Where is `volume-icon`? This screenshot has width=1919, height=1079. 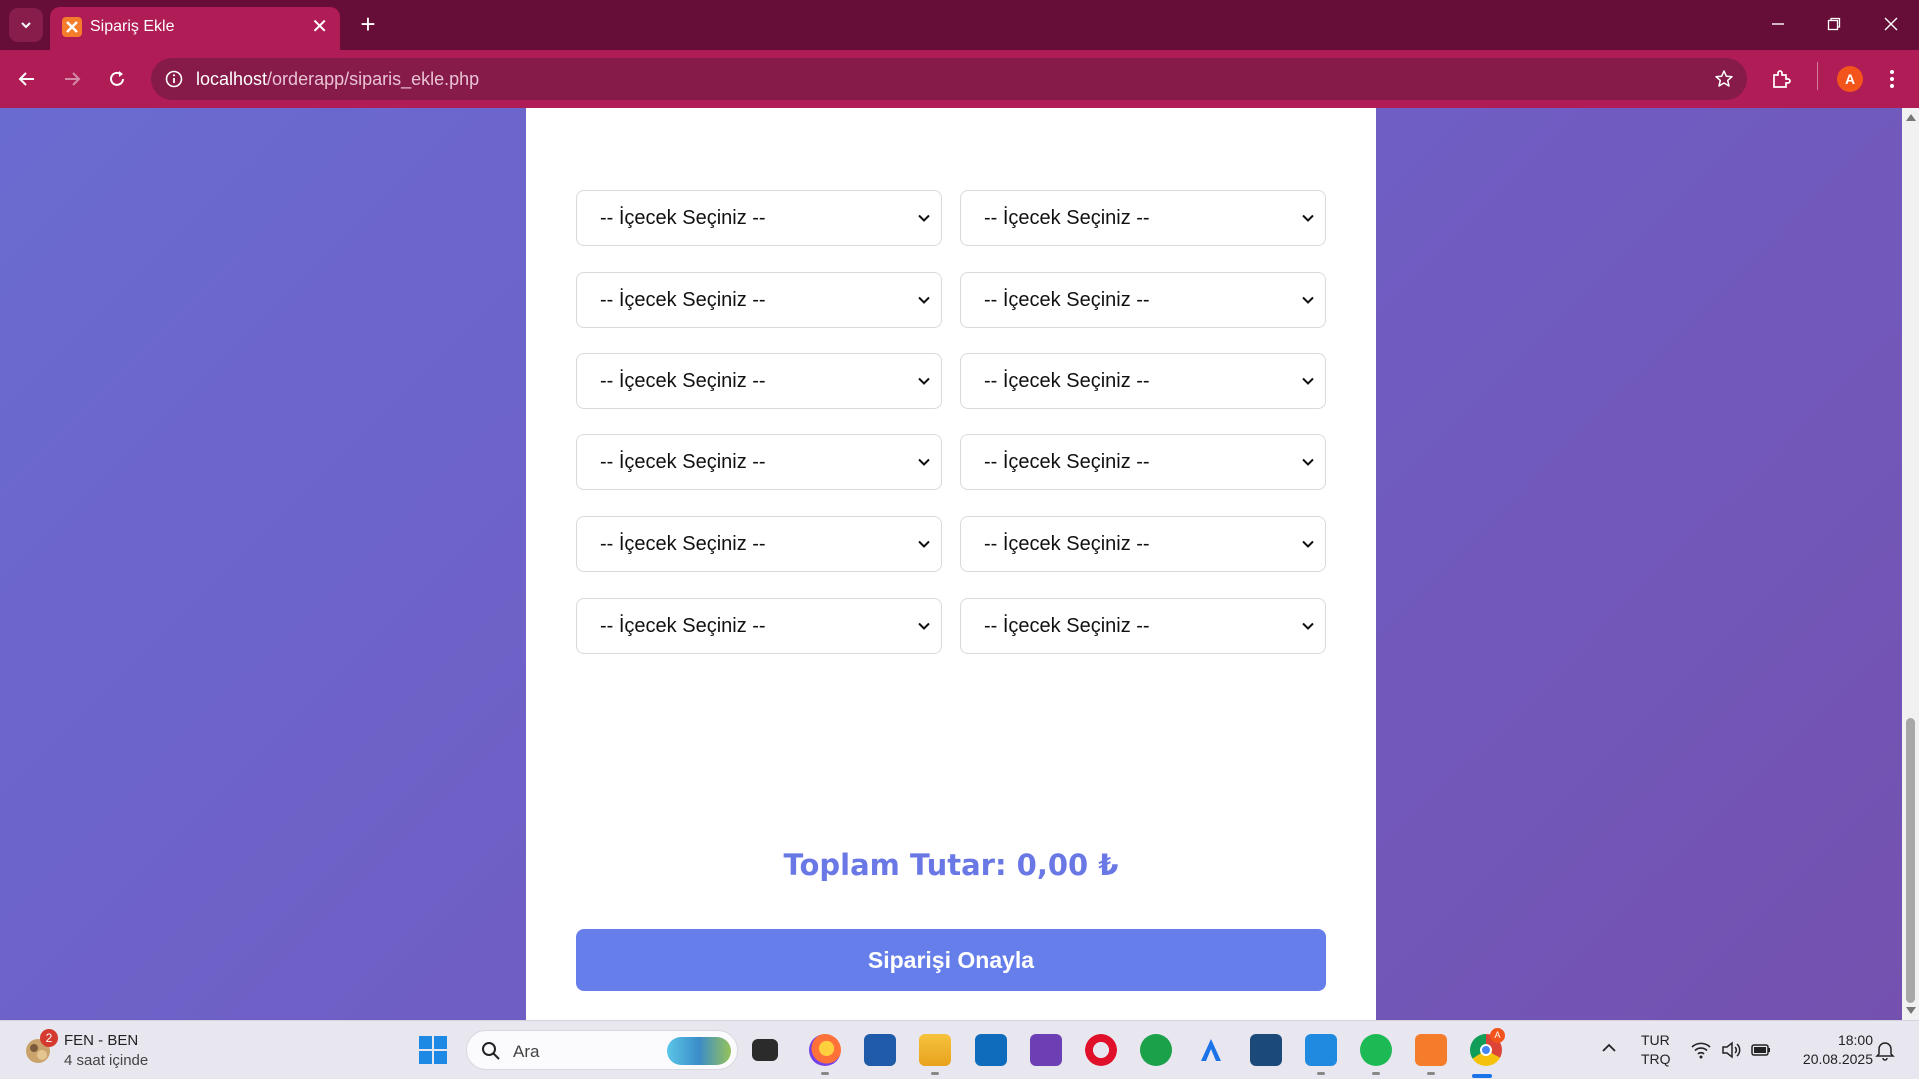 volume-icon is located at coordinates (1731, 1050).